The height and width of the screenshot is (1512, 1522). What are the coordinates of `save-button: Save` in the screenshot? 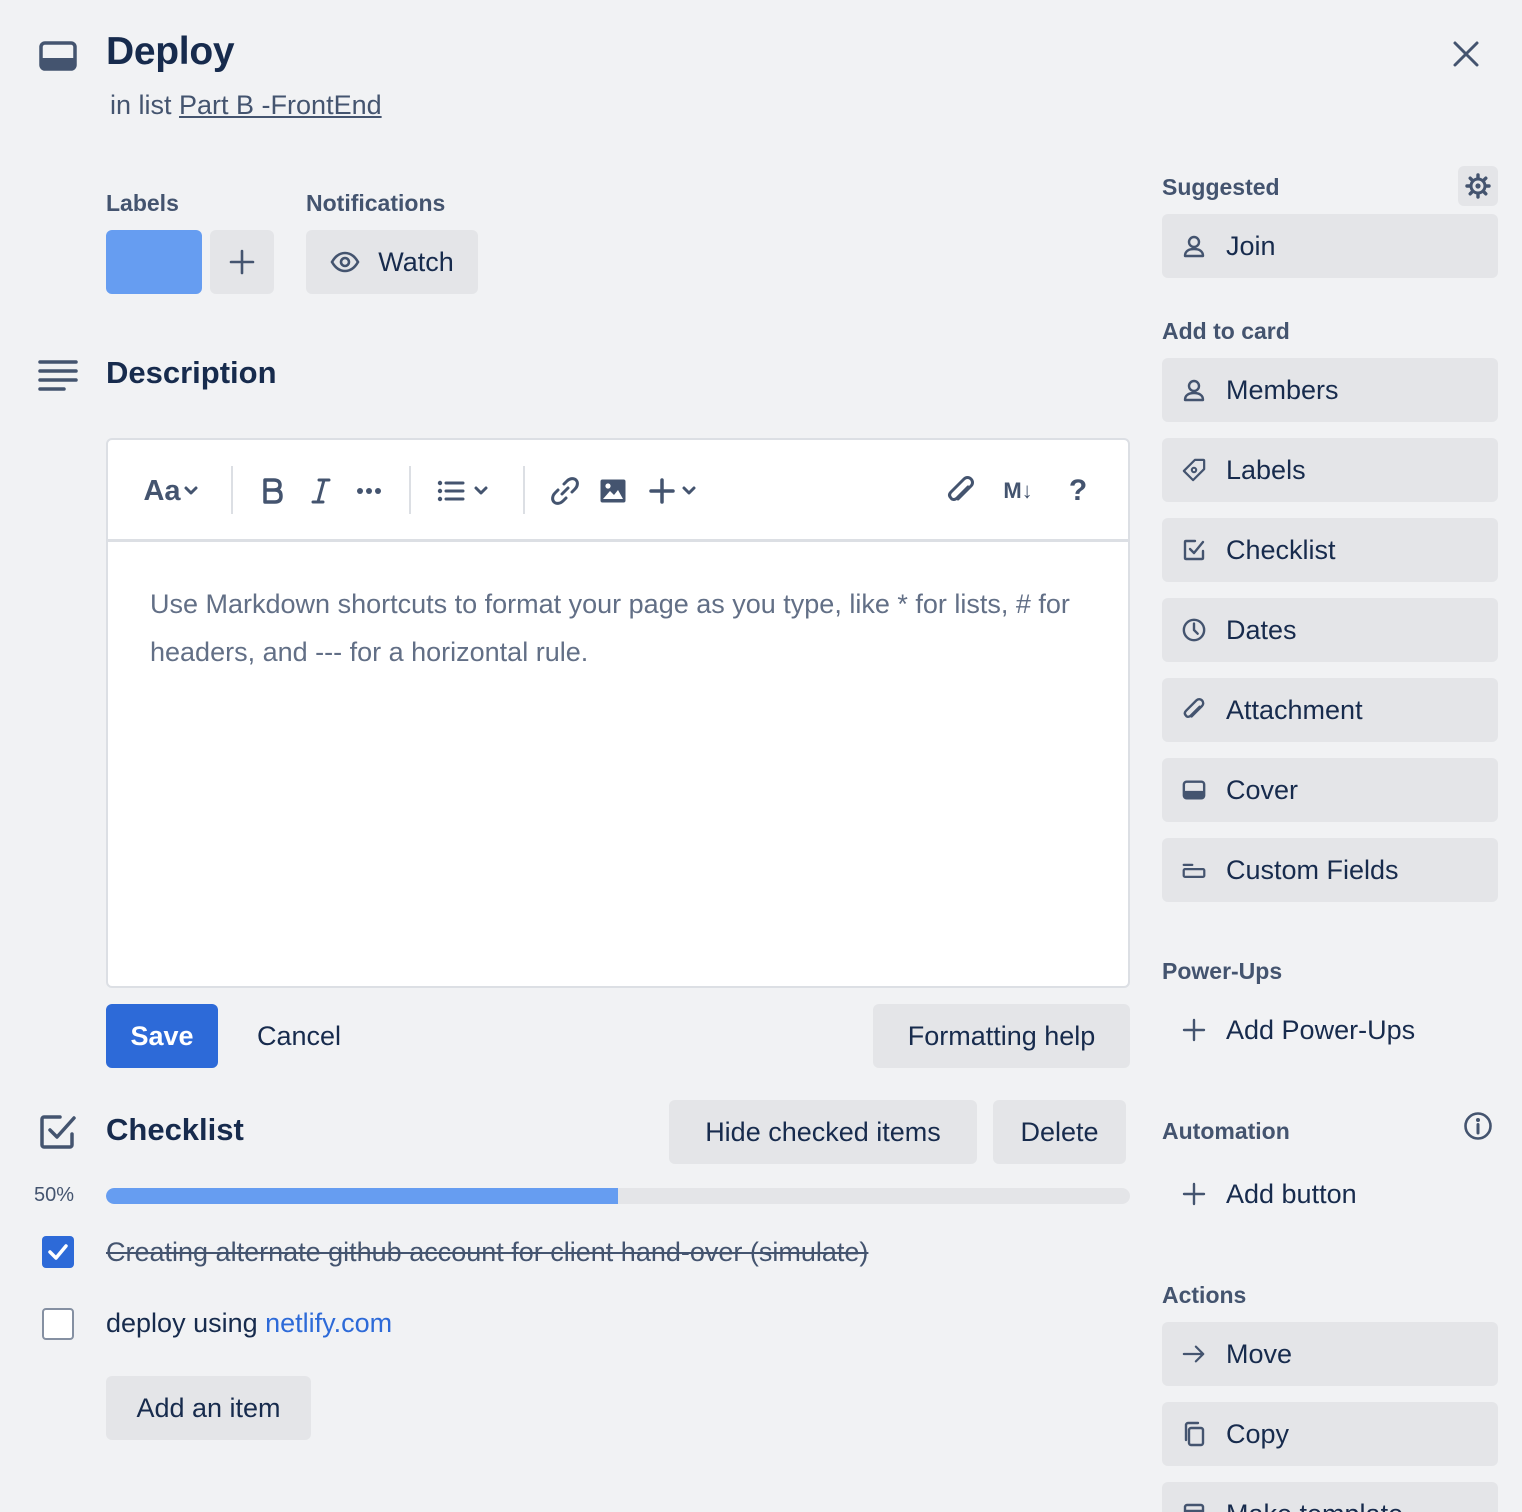 It's located at (162, 1036).